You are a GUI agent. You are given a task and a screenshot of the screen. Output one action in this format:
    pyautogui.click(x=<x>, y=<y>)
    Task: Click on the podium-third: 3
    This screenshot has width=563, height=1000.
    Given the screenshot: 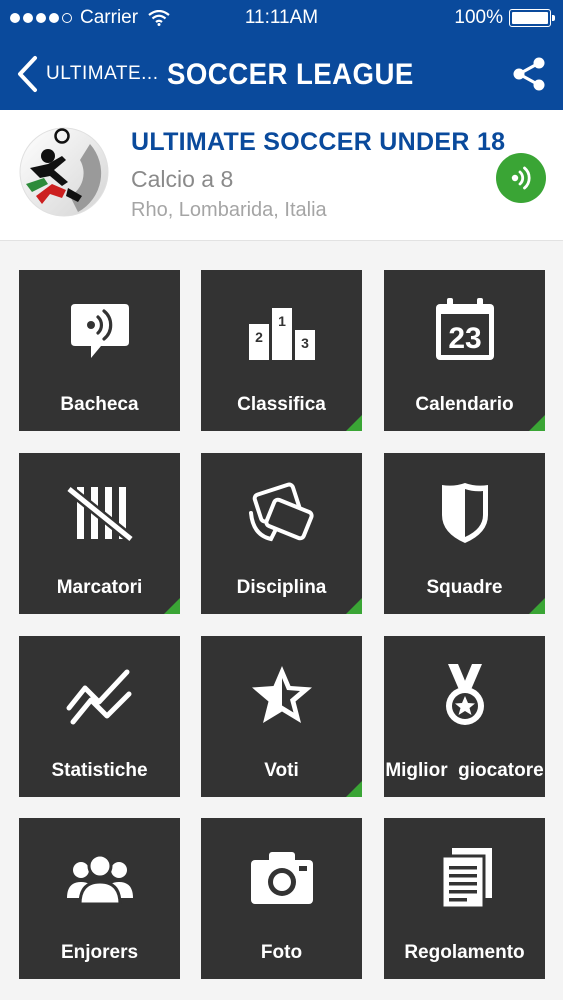 What is the action you would take?
    pyautogui.click(x=305, y=343)
    